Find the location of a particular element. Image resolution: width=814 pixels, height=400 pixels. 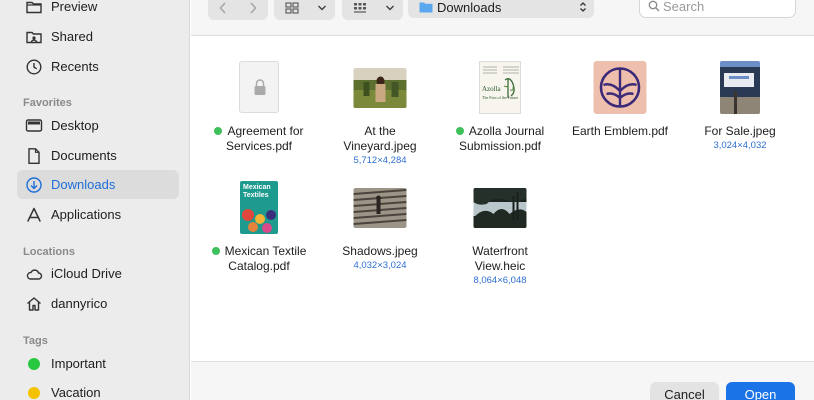

toolbar: Downloads Search is located at coordinates (502, 18).